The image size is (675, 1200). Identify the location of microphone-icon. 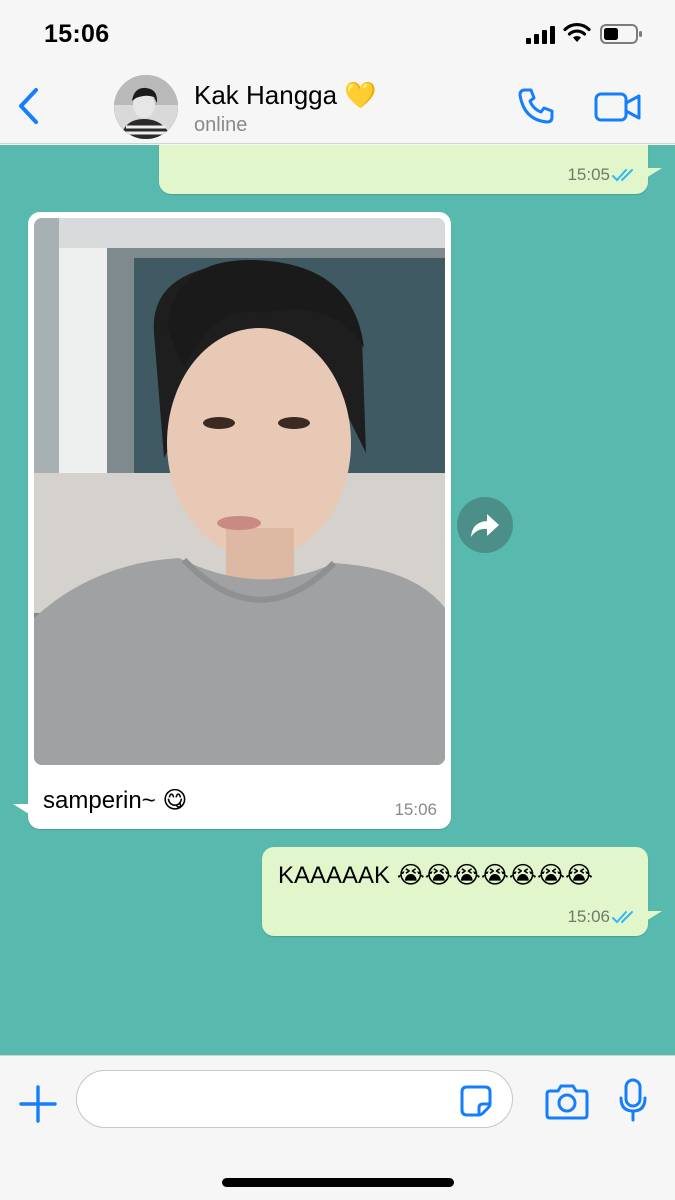
(633, 1100).